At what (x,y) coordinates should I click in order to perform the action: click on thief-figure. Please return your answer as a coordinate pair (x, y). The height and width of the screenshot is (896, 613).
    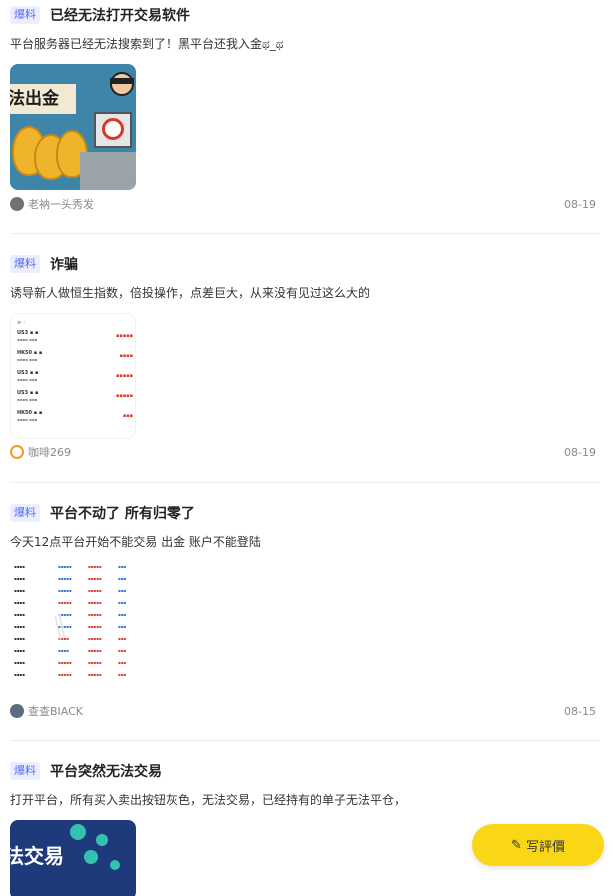
    Looking at the image, I should click on (122, 84).